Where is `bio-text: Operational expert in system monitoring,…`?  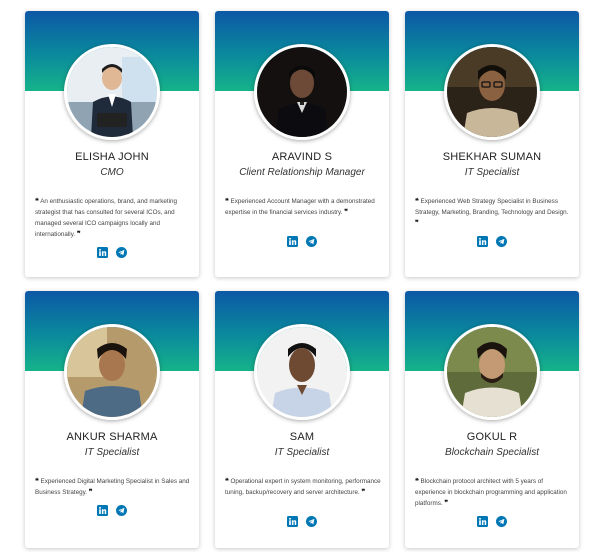 bio-text: Operational expert in system monitoring,… is located at coordinates (303, 487).